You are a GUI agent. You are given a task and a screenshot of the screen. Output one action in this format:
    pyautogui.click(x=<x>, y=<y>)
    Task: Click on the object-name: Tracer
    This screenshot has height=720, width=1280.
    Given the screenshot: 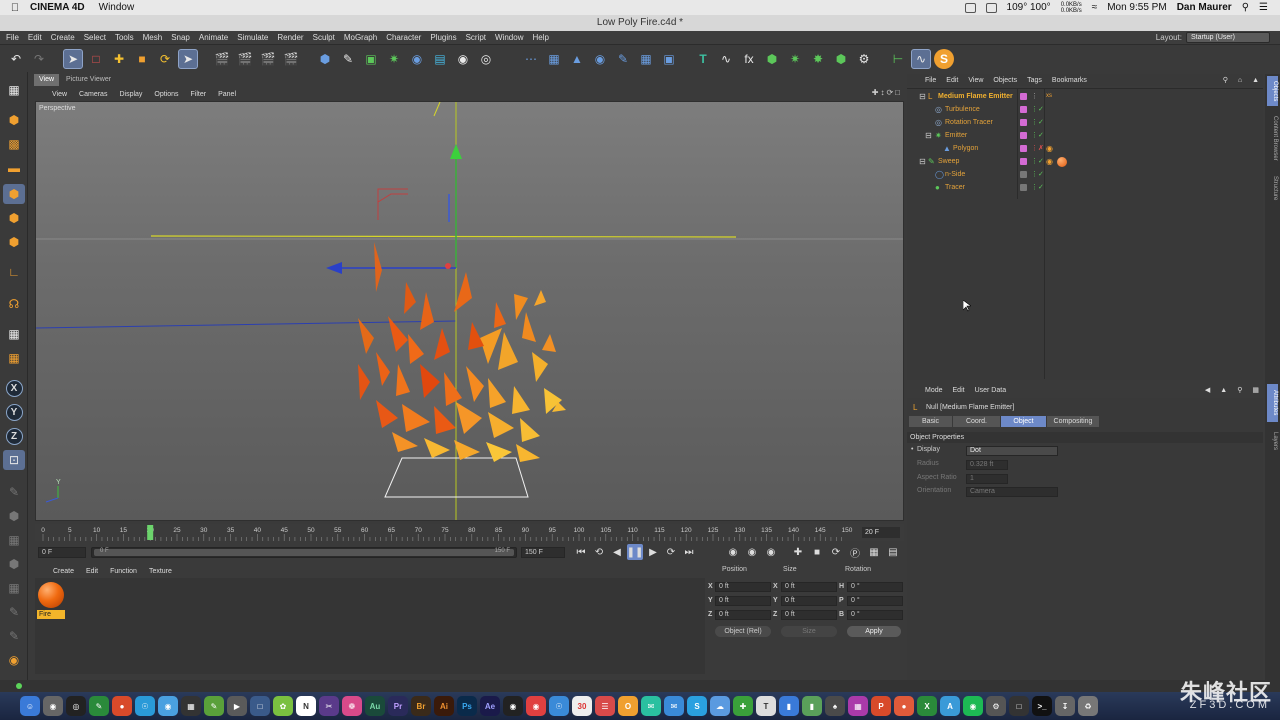 What is the action you would take?
    pyautogui.click(x=955, y=187)
    